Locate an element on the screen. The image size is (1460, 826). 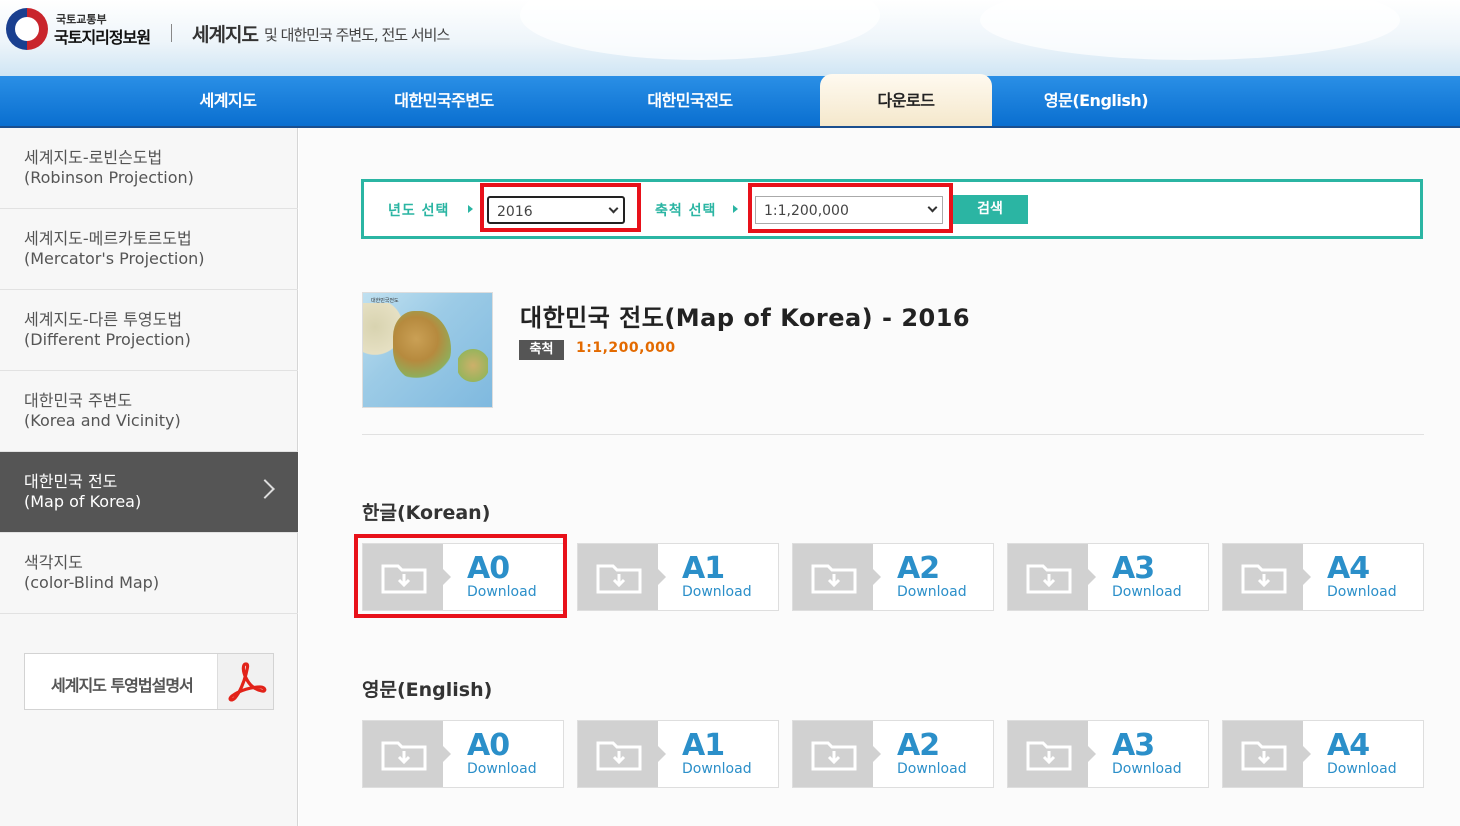
agency-name: 국토지리정보원 is located at coordinates (102, 36).